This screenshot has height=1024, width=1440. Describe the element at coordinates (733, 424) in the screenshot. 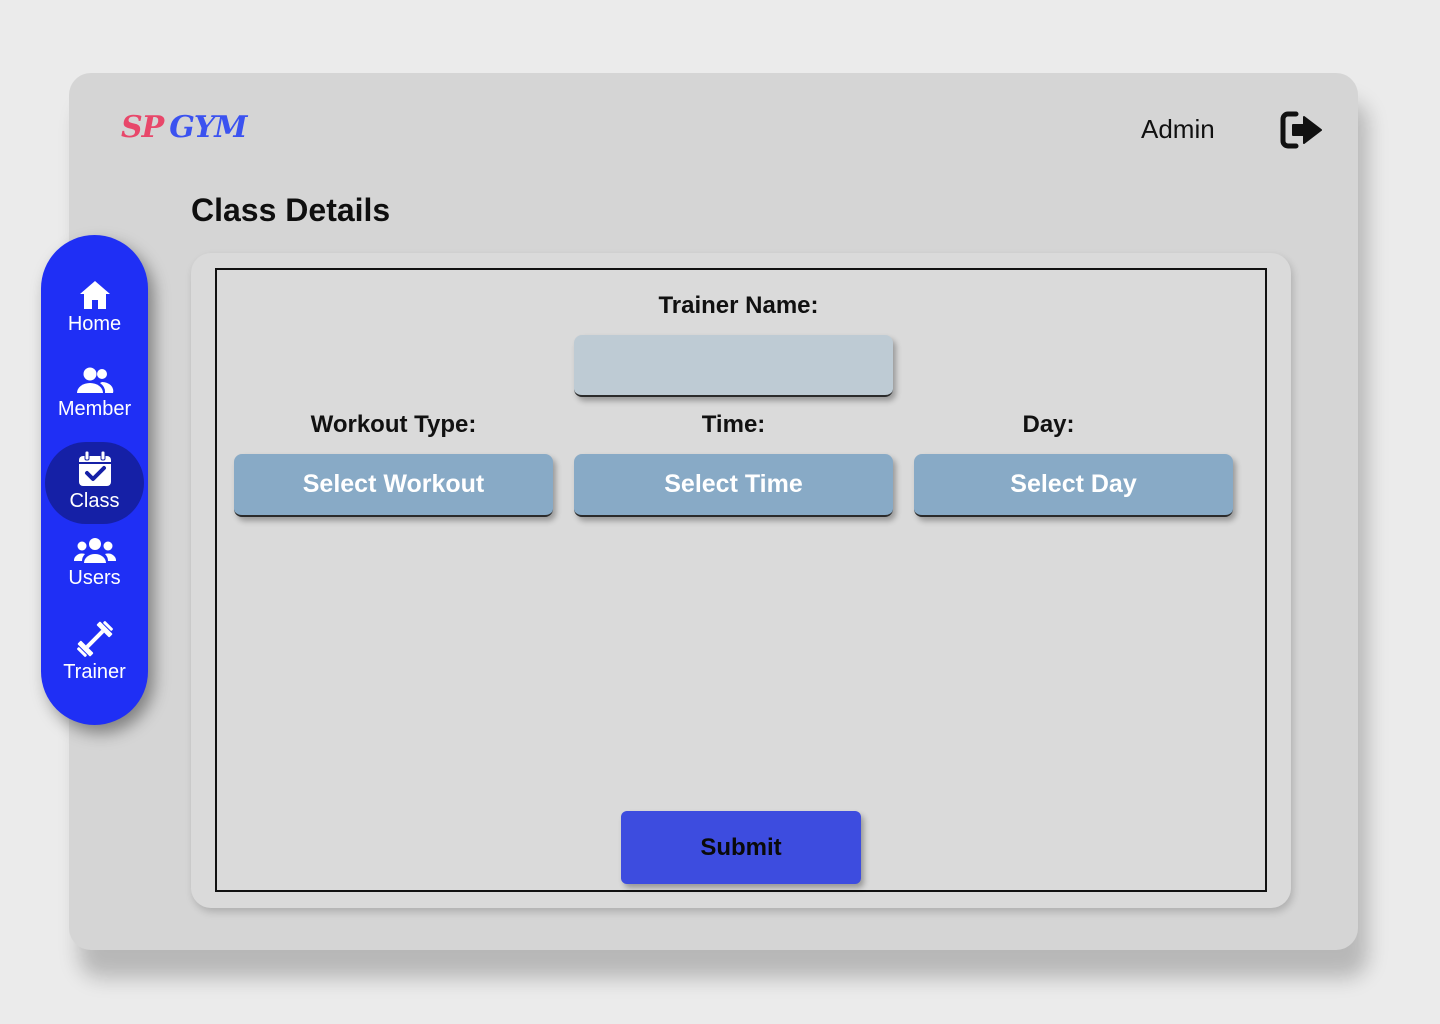

I see `time-label: Time:` at that location.